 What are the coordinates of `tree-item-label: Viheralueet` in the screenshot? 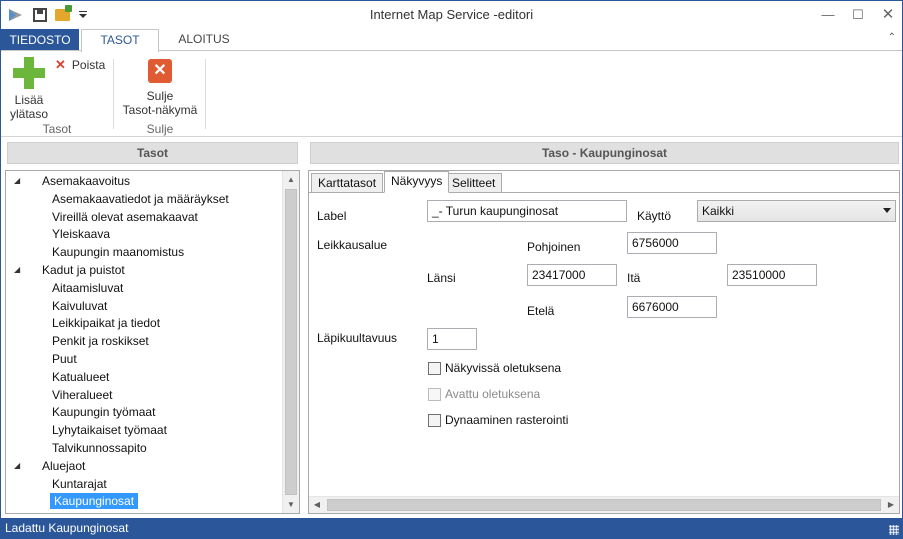 It's located at (82, 394).